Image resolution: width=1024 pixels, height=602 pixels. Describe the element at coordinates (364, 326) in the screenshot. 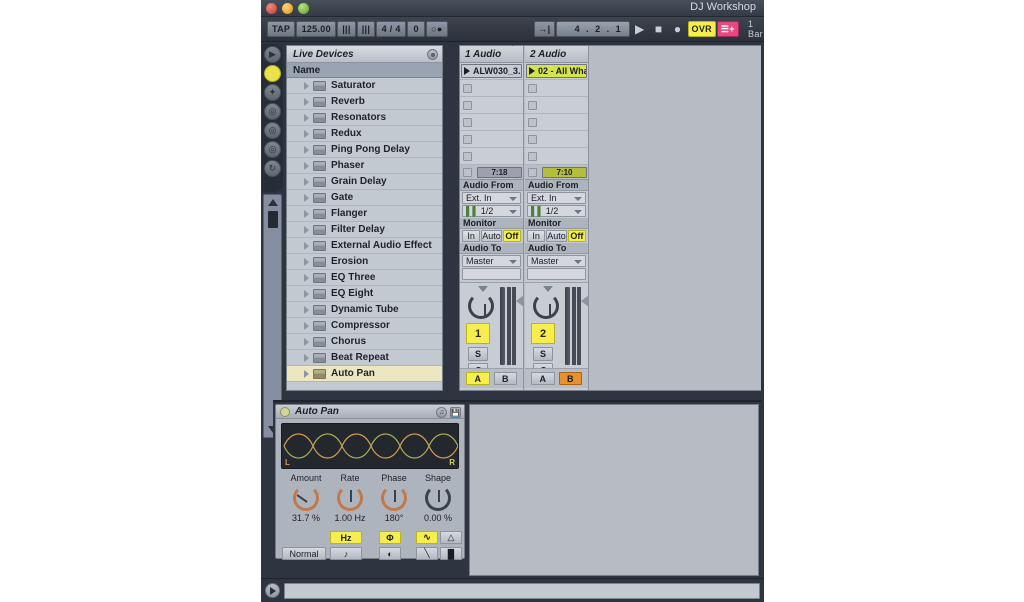

I see `browser-item: Compressor` at that location.